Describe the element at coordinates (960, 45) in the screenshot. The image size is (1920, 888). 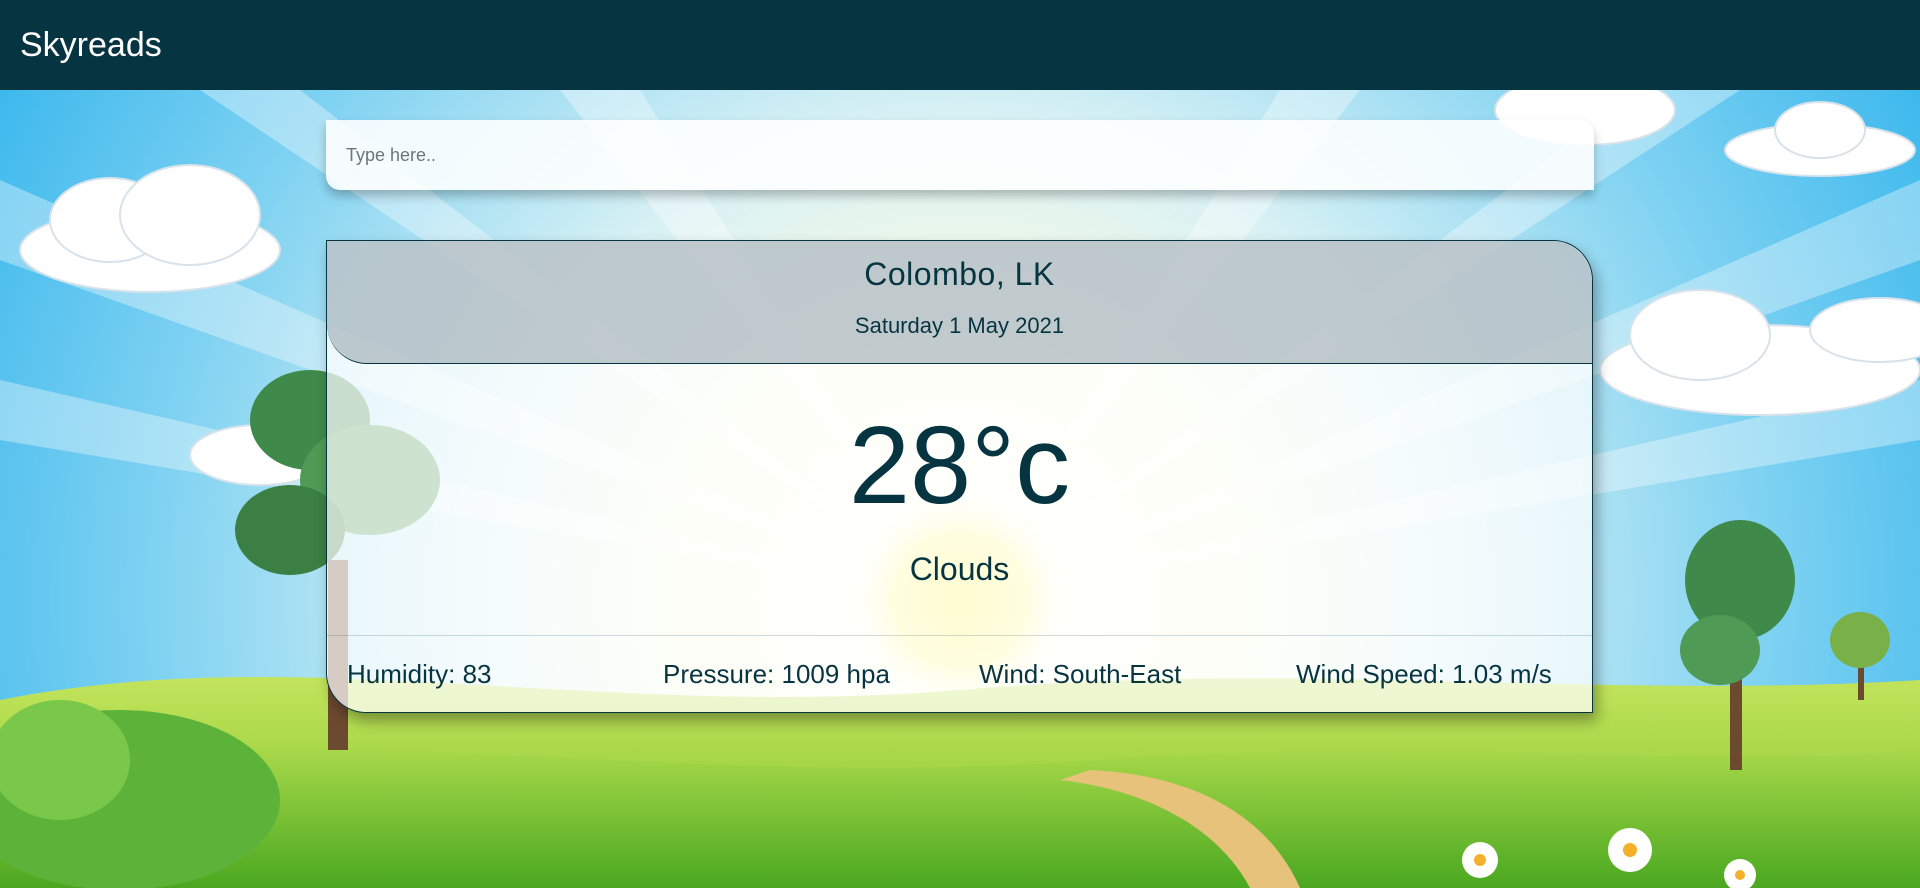
I see `top-navbar: Skyreads` at that location.